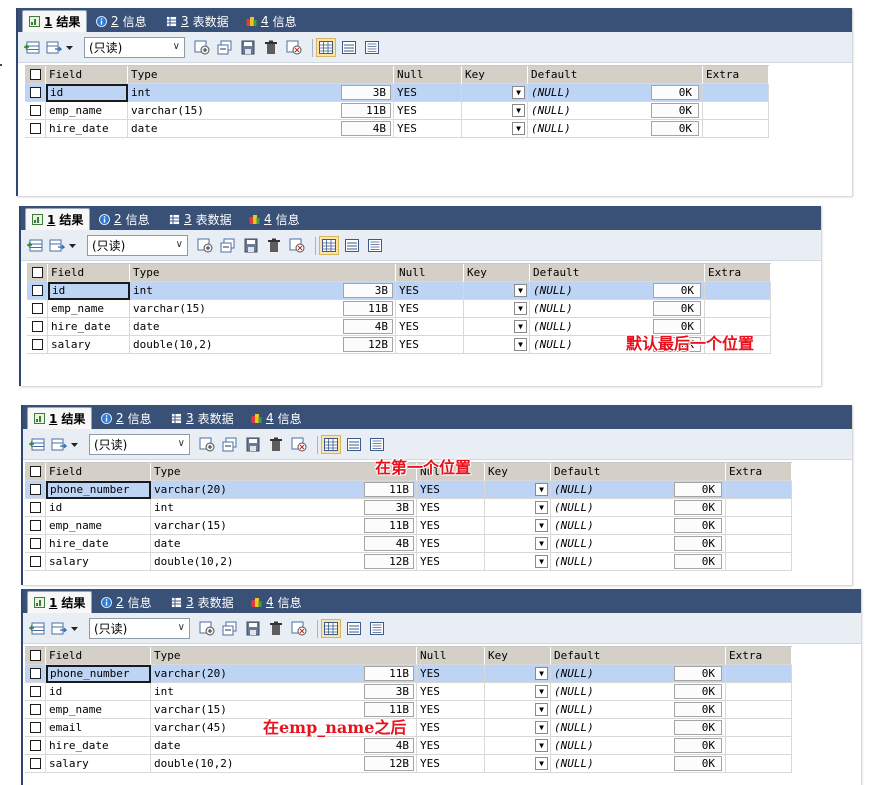 The image size is (885, 785). What do you see at coordinates (89, 273) in the screenshot?
I see `column-header-field: Field` at bounding box center [89, 273].